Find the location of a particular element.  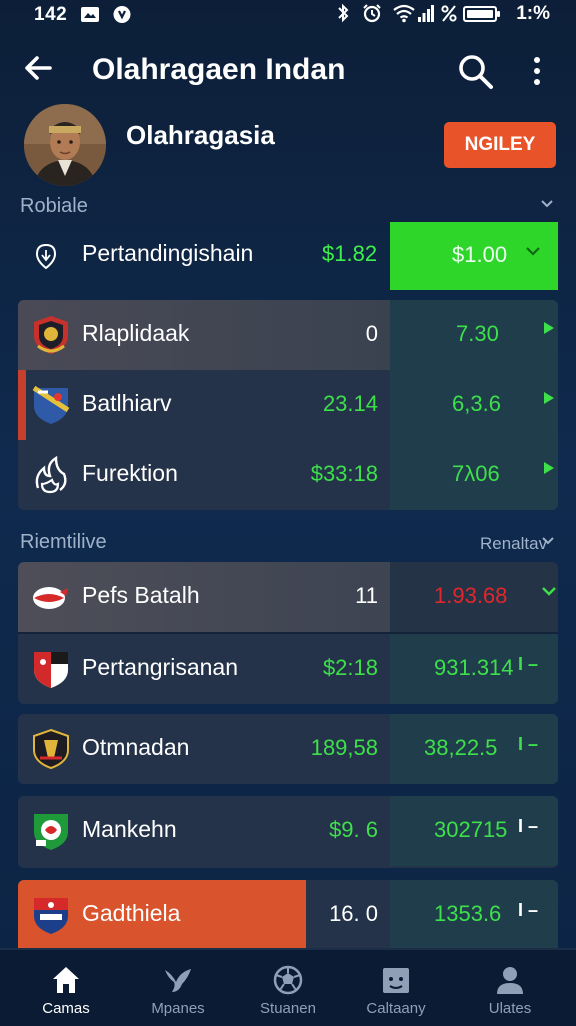

nav-item-games: Camas is located at coordinates (66, 988).